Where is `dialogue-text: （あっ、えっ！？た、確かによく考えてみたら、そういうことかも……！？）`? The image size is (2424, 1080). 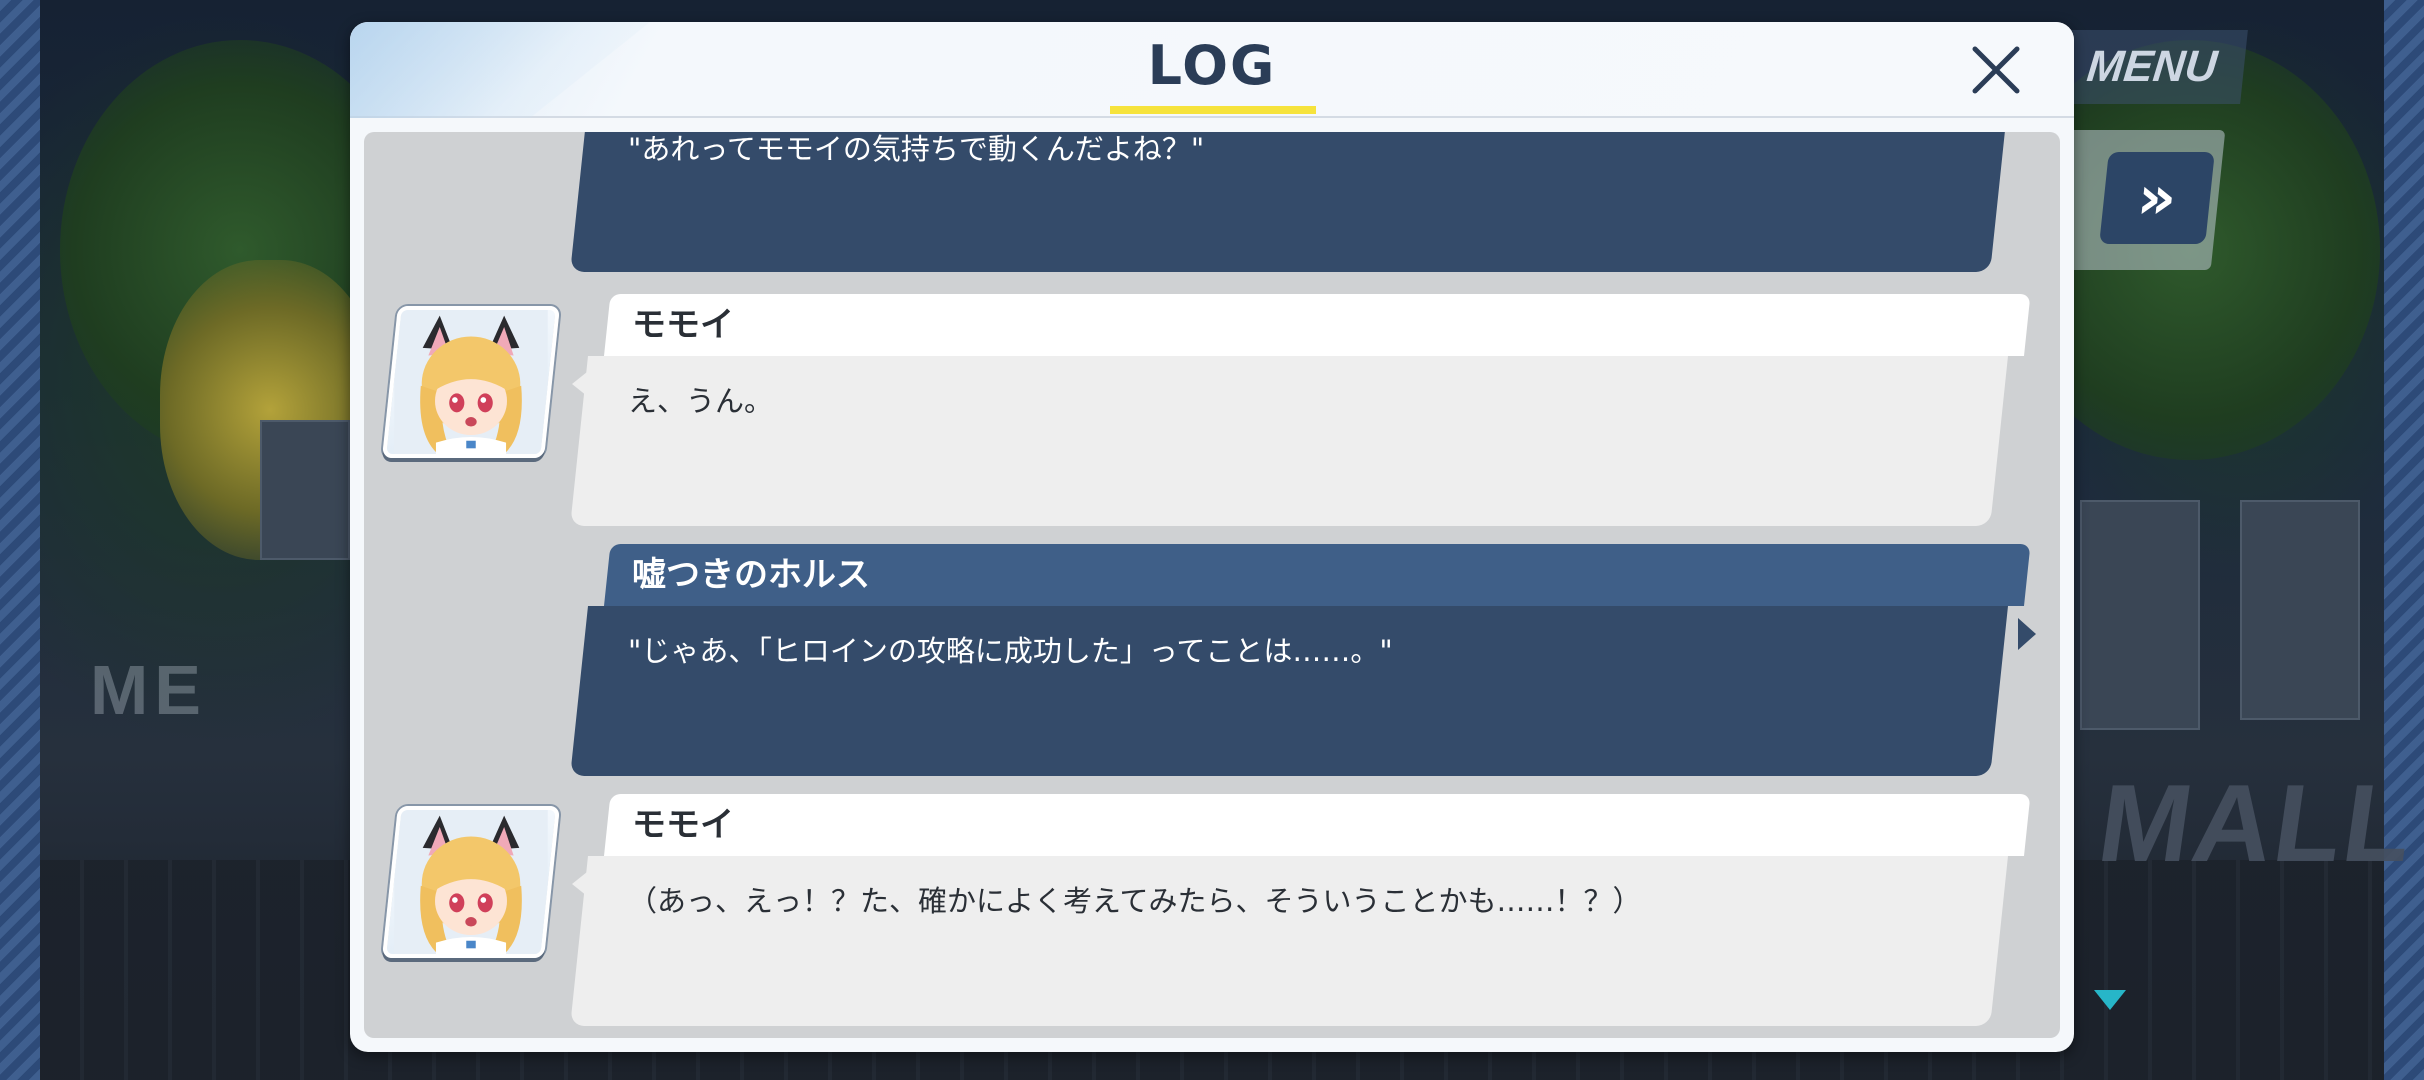 dialogue-text: （あっ、えっ！？た、確かによく考えてみたら、そういうことかも……！？） is located at coordinates (1135, 901).